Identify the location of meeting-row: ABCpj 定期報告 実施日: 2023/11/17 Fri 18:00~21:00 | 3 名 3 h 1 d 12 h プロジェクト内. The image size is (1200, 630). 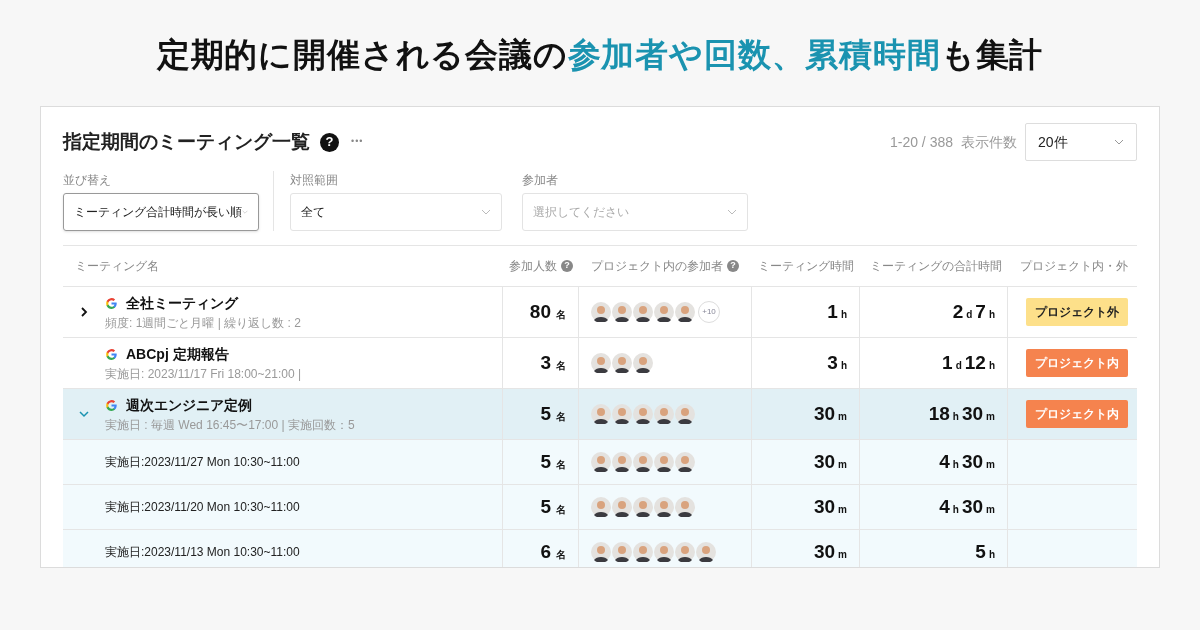
(600, 363).